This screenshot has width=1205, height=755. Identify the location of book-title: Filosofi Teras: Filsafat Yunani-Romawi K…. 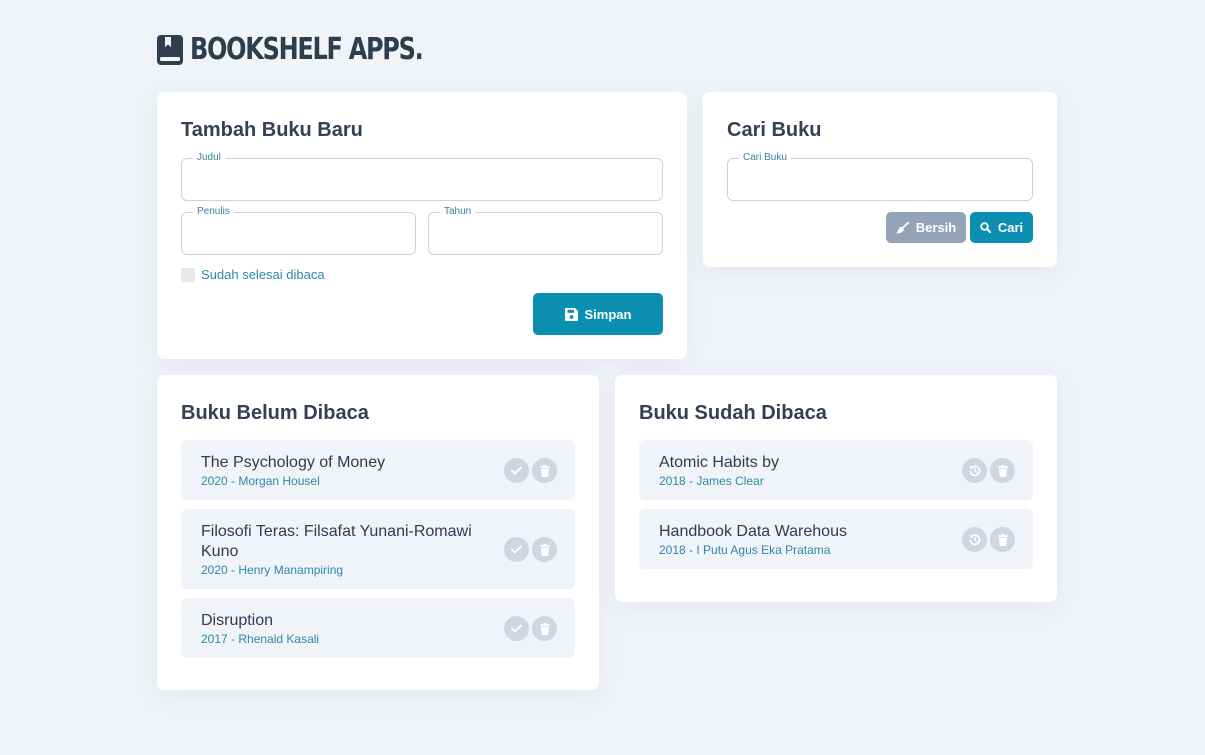
(336, 541).